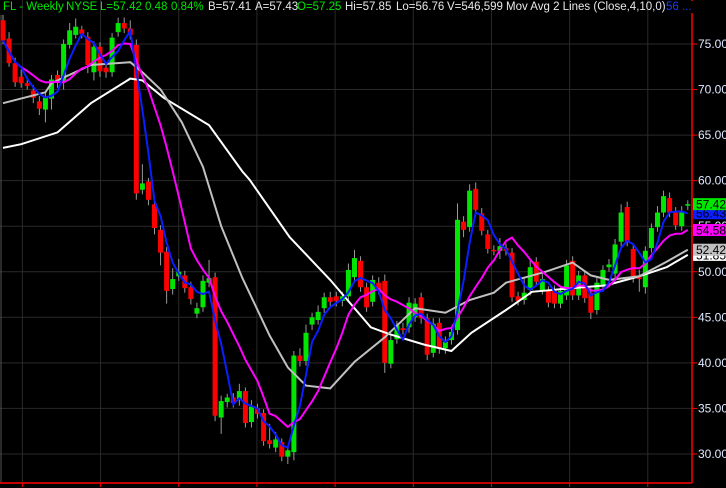  Describe the element at coordinates (319, 7) in the screenshot. I see `open-price: O=57.25` at that location.